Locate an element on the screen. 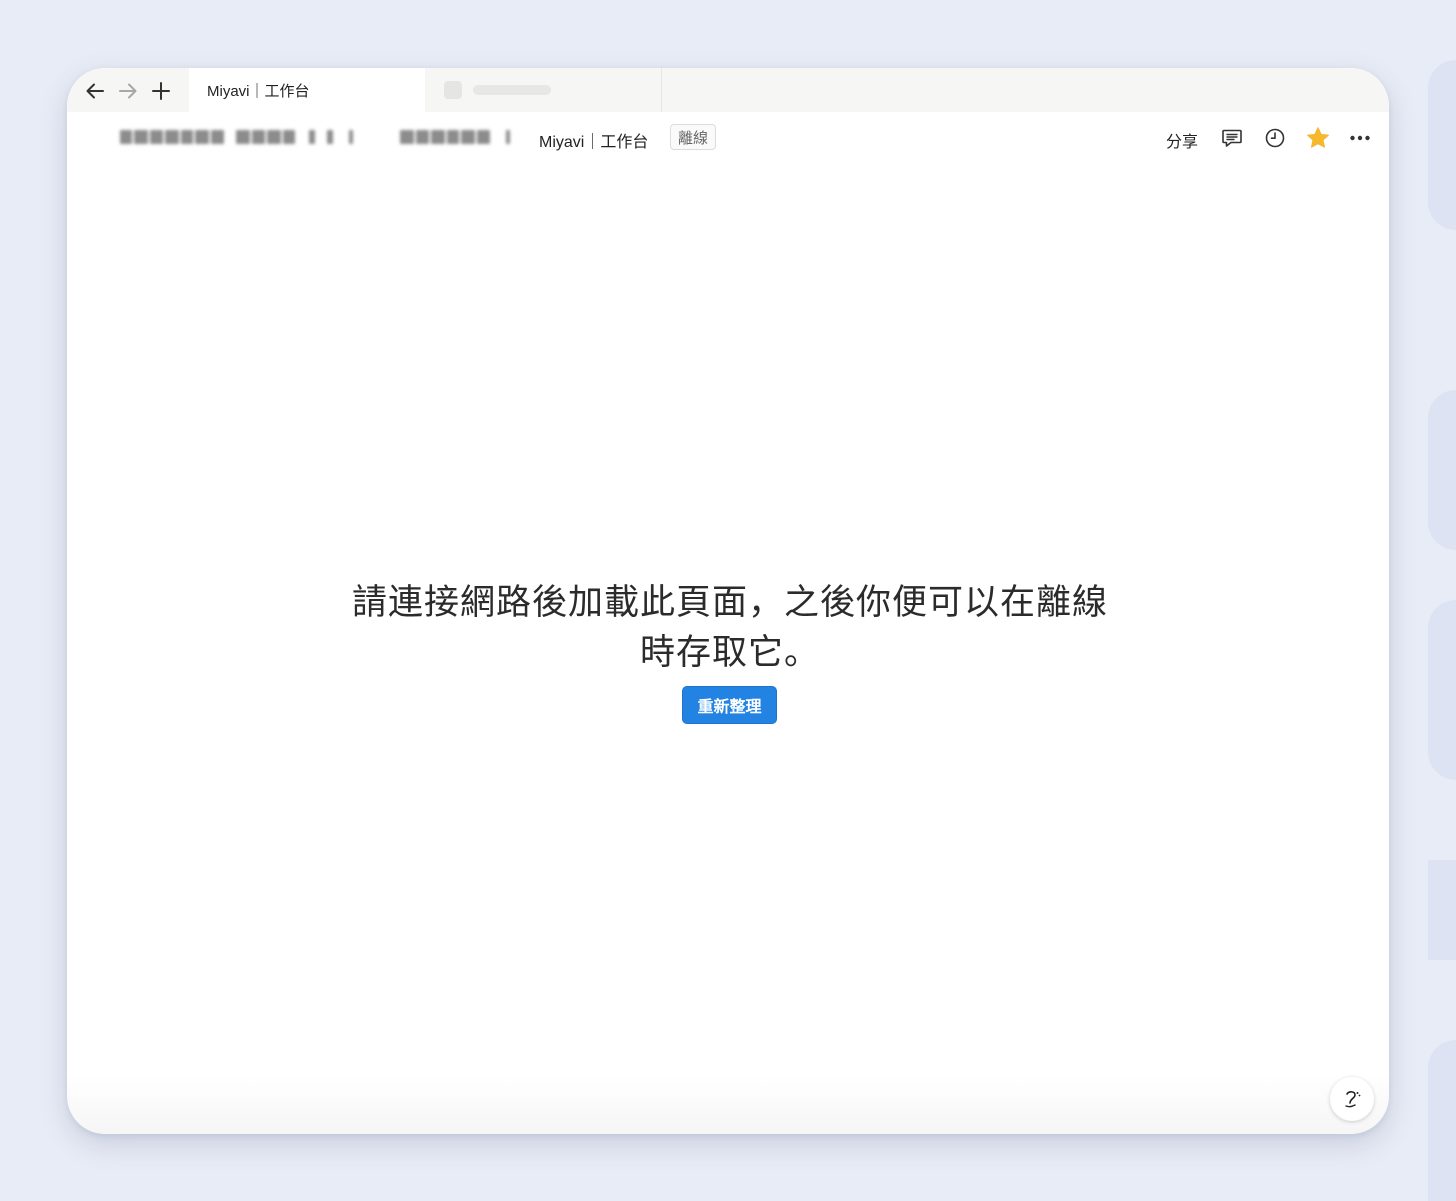  forward-button is located at coordinates (128, 91).